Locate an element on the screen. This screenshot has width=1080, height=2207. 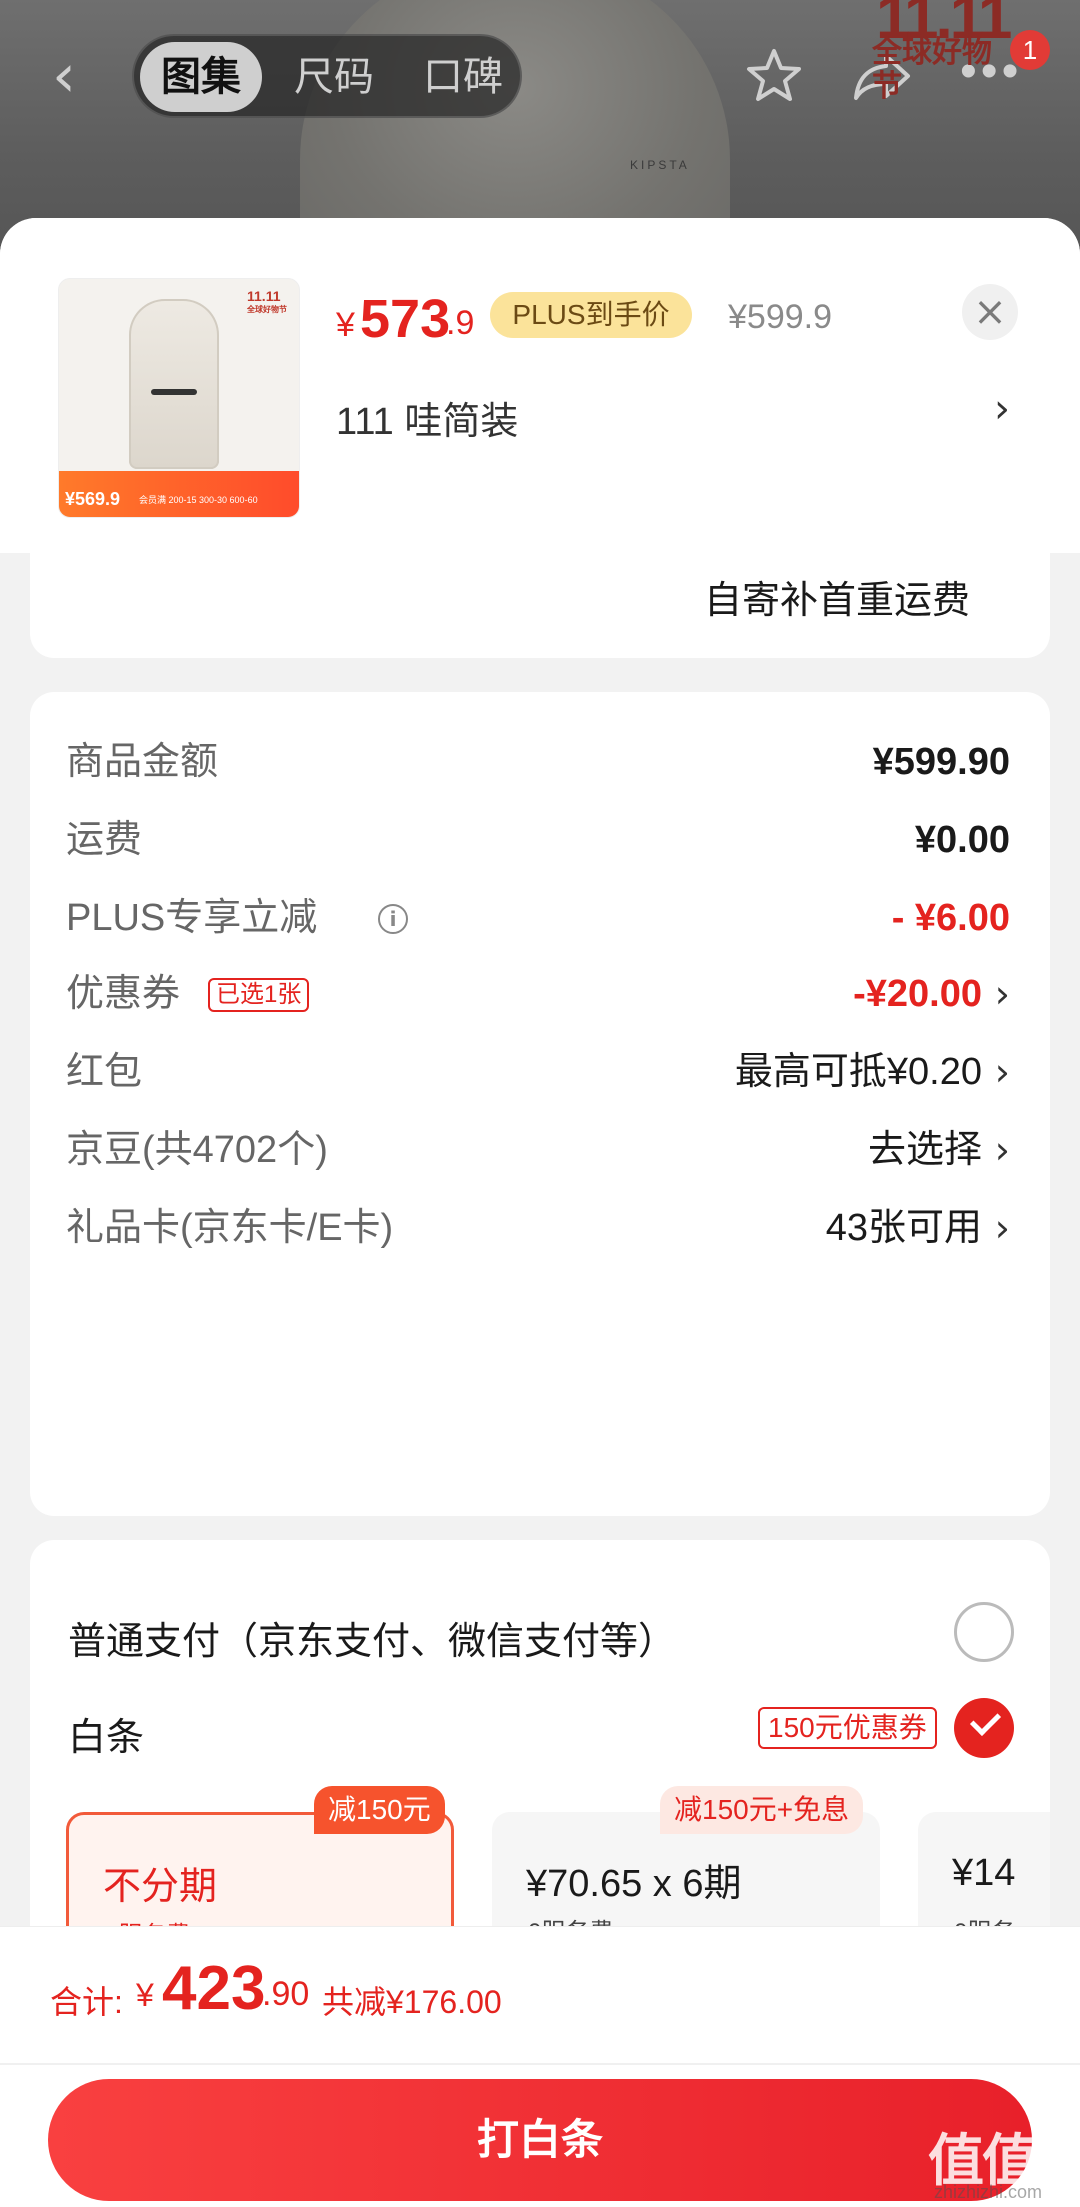
price-decimal: .9 is located at coordinates (460, 323).